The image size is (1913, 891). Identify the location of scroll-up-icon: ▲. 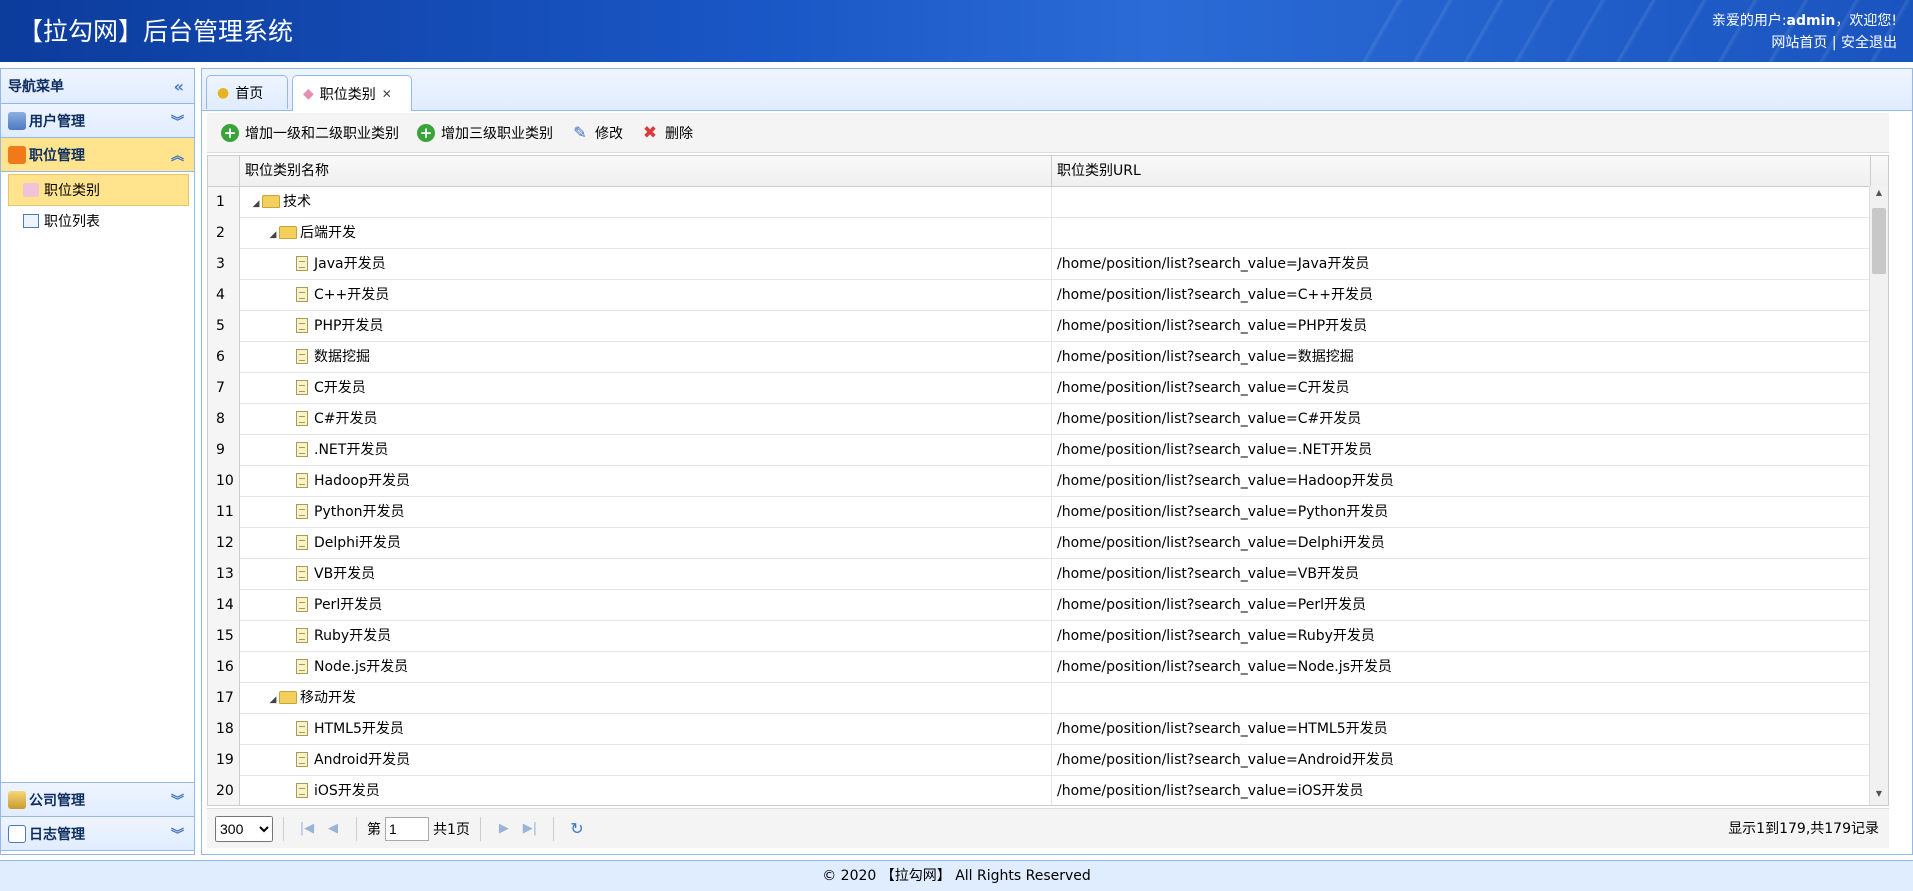
(1879, 195).